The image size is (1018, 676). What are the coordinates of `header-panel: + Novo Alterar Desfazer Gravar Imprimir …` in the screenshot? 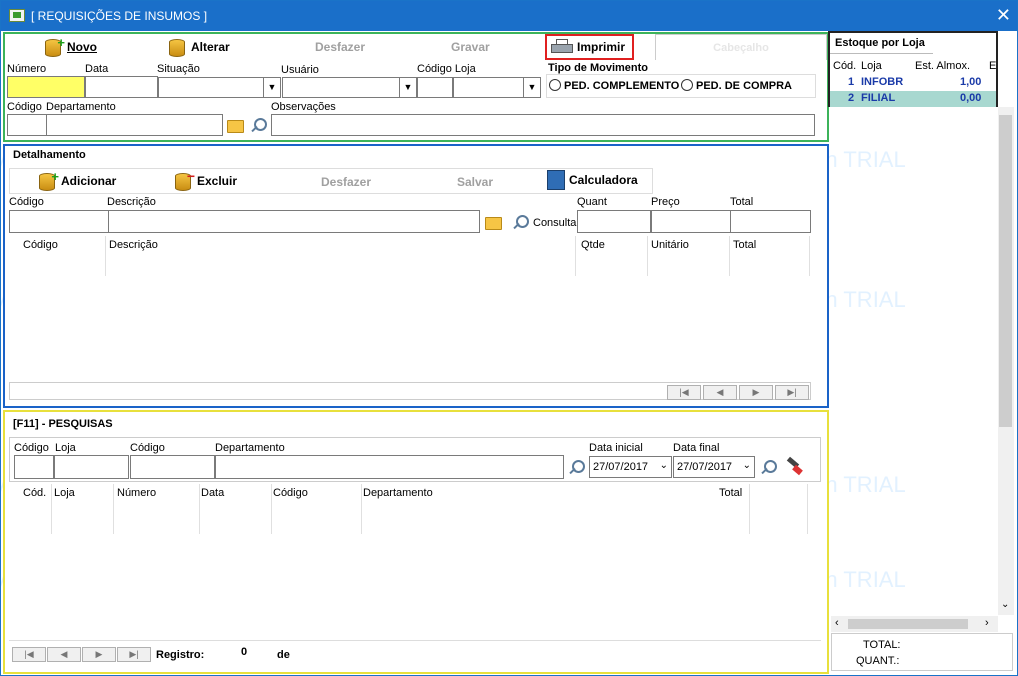 It's located at (416, 87).